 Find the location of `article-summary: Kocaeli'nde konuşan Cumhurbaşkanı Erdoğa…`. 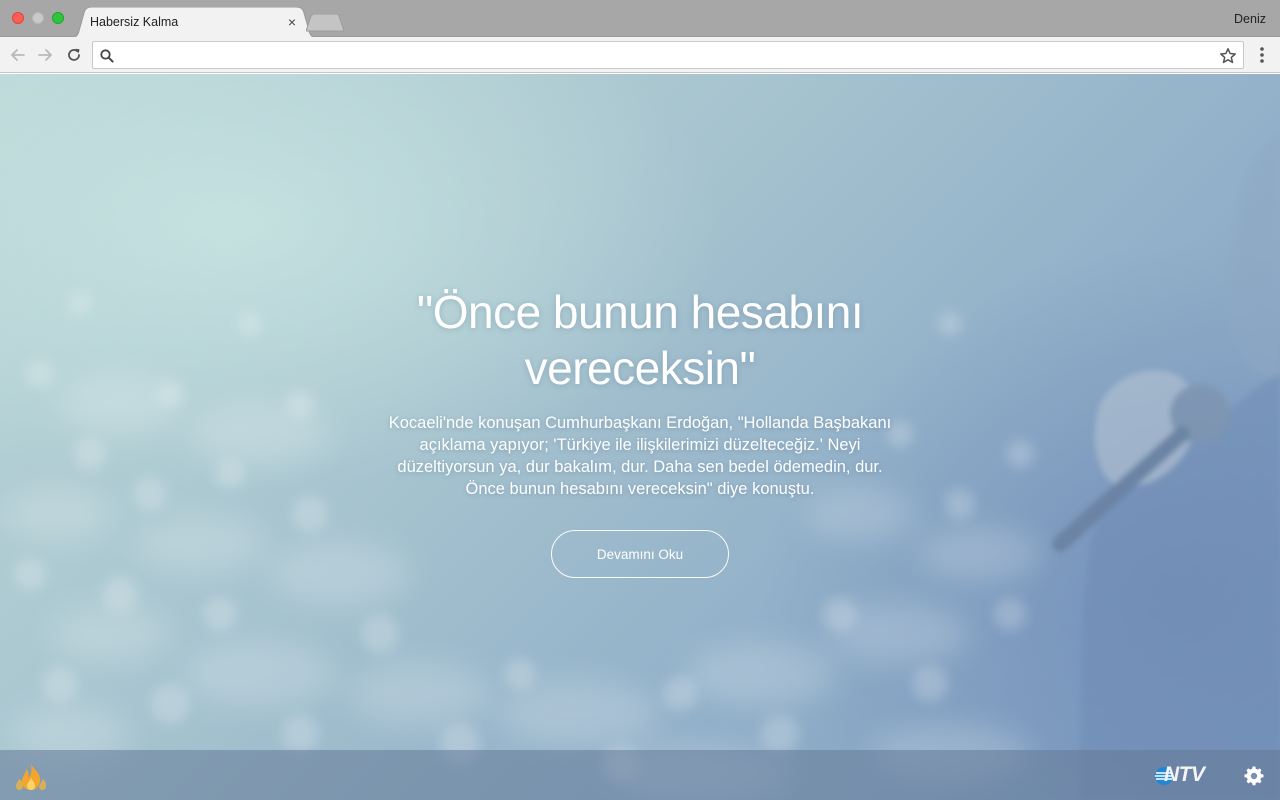

article-summary: Kocaeli'nde konuşan Cumhurbaşkanı Erdoğa… is located at coordinates (640, 456).